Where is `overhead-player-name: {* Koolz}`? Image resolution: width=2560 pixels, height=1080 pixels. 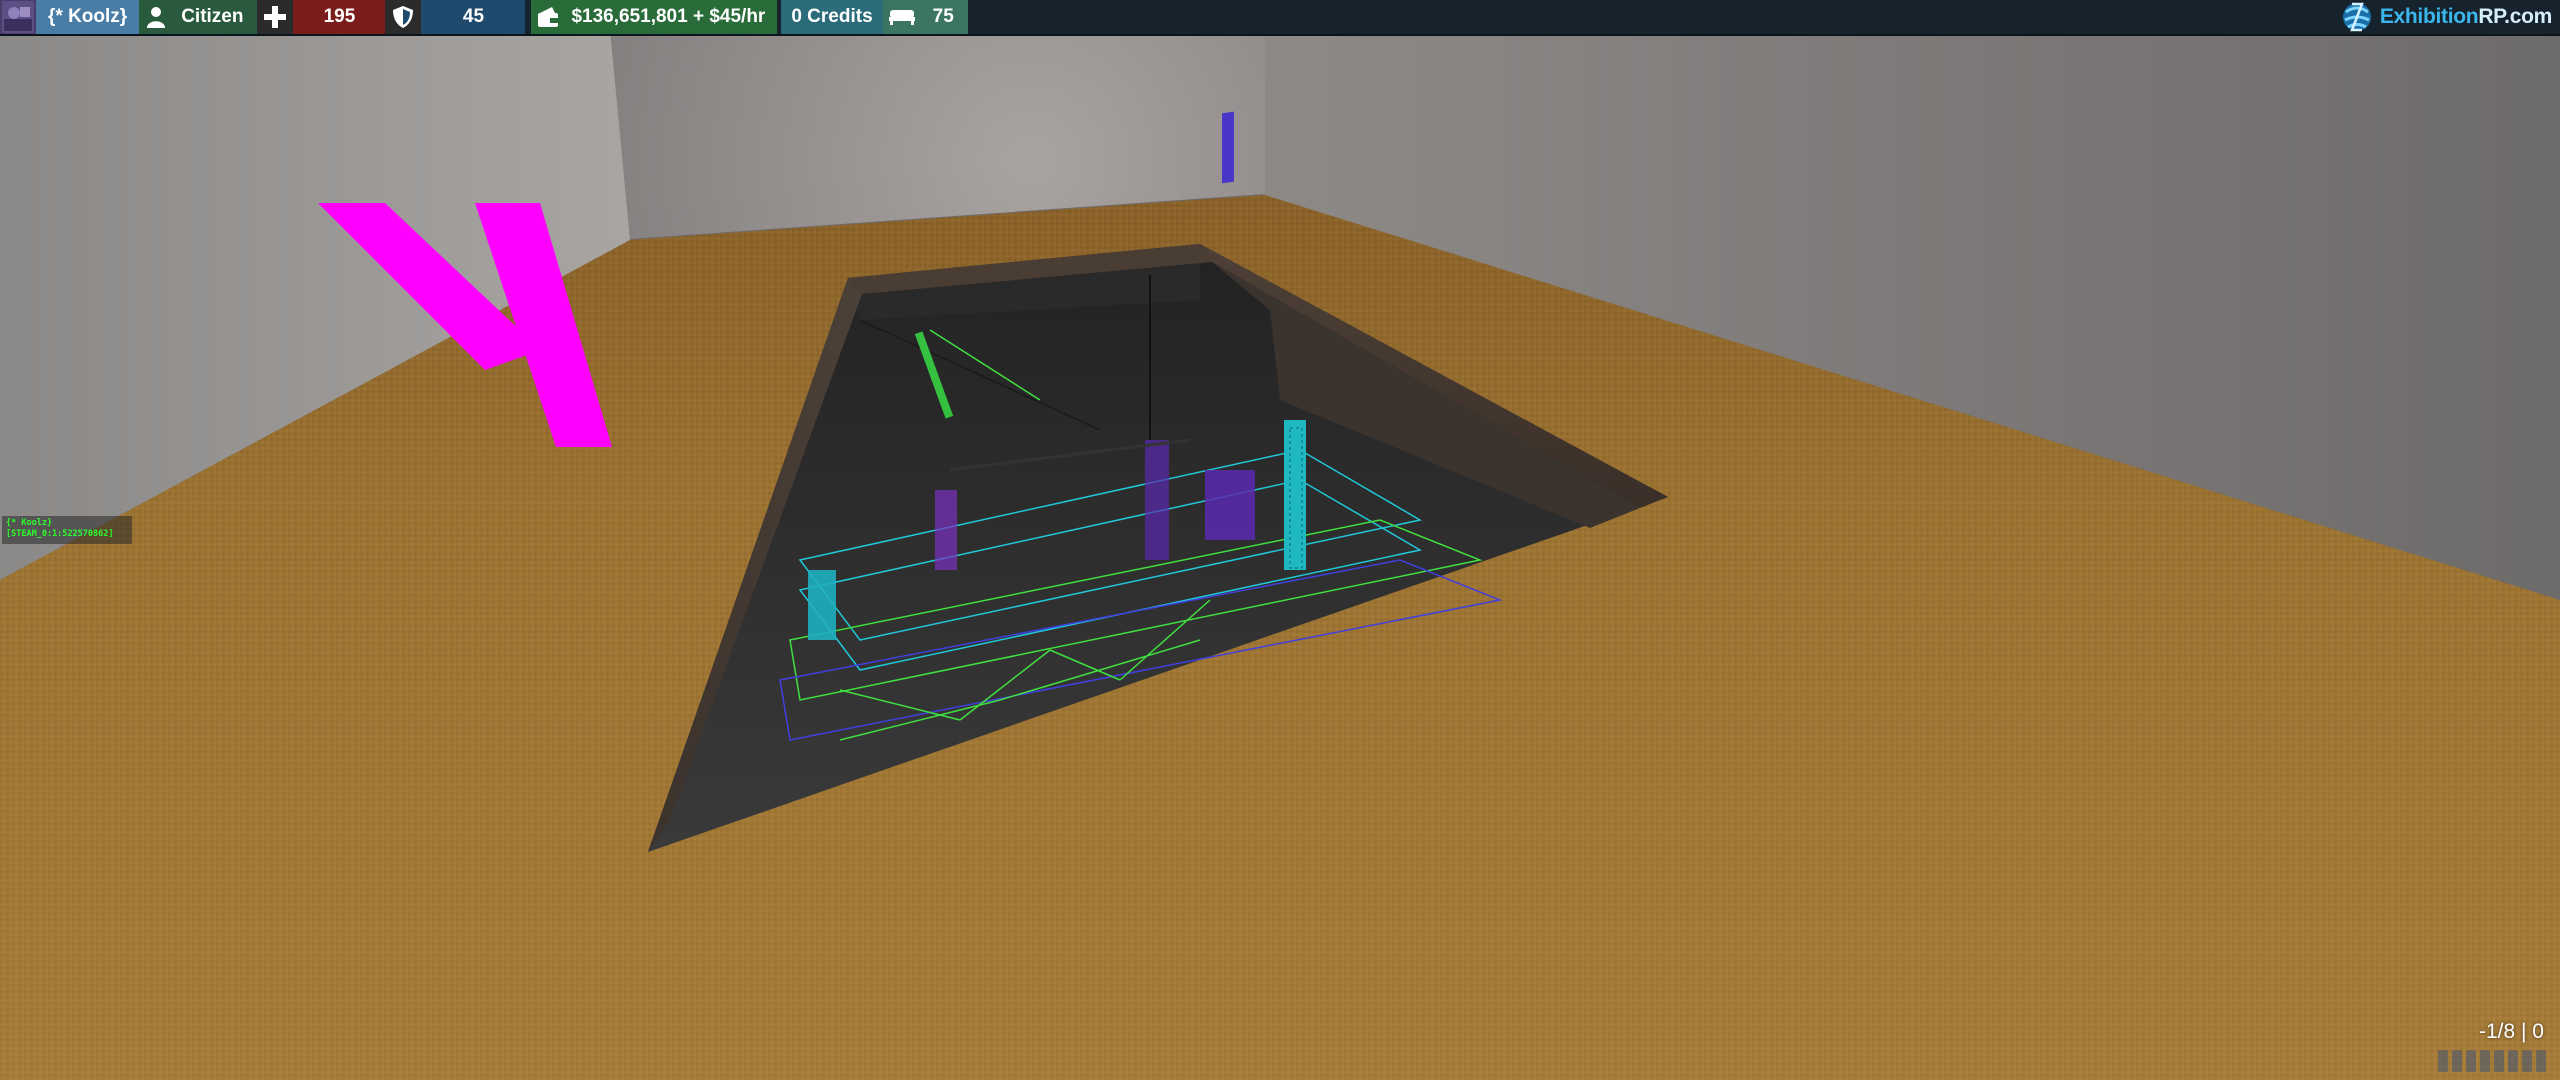 overhead-player-name: {* Koolz} is located at coordinates (29, 523).